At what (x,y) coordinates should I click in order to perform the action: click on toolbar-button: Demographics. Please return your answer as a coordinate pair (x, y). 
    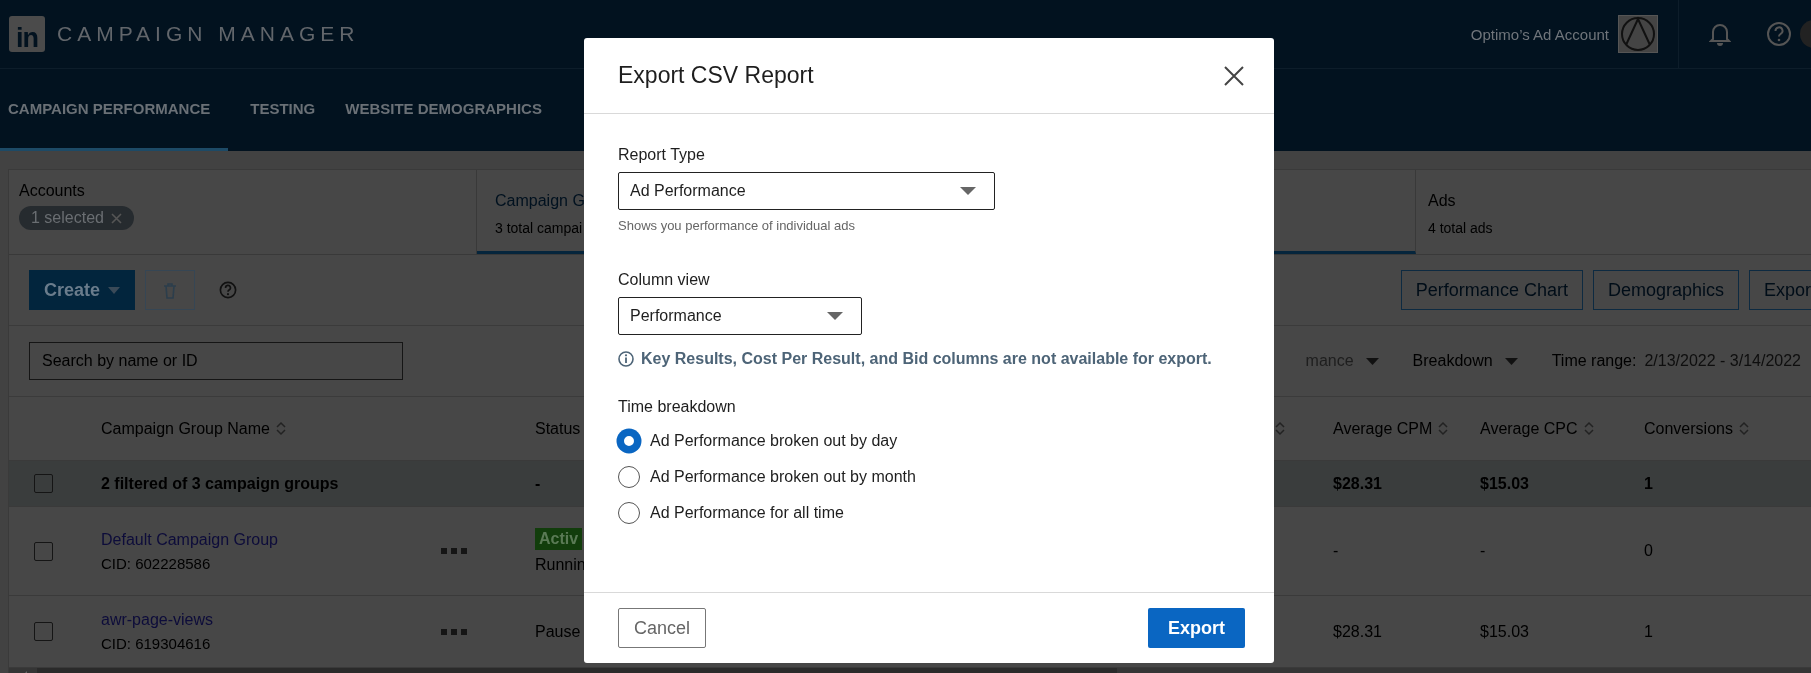
    Looking at the image, I should click on (1665, 290).